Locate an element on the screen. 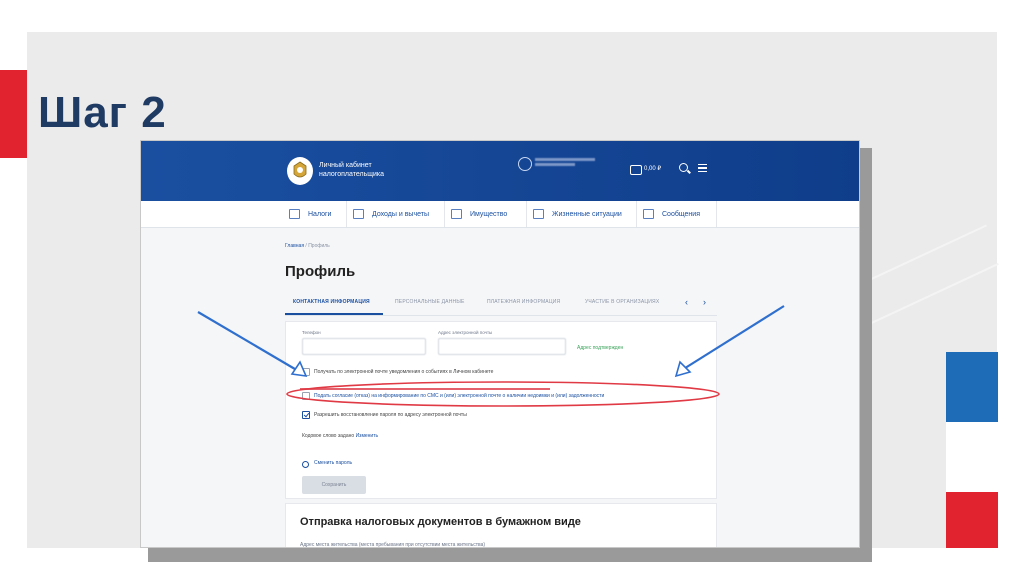 The height and width of the screenshot is (574, 1024). highlight-ellipse is located at coordinates (503, 394).